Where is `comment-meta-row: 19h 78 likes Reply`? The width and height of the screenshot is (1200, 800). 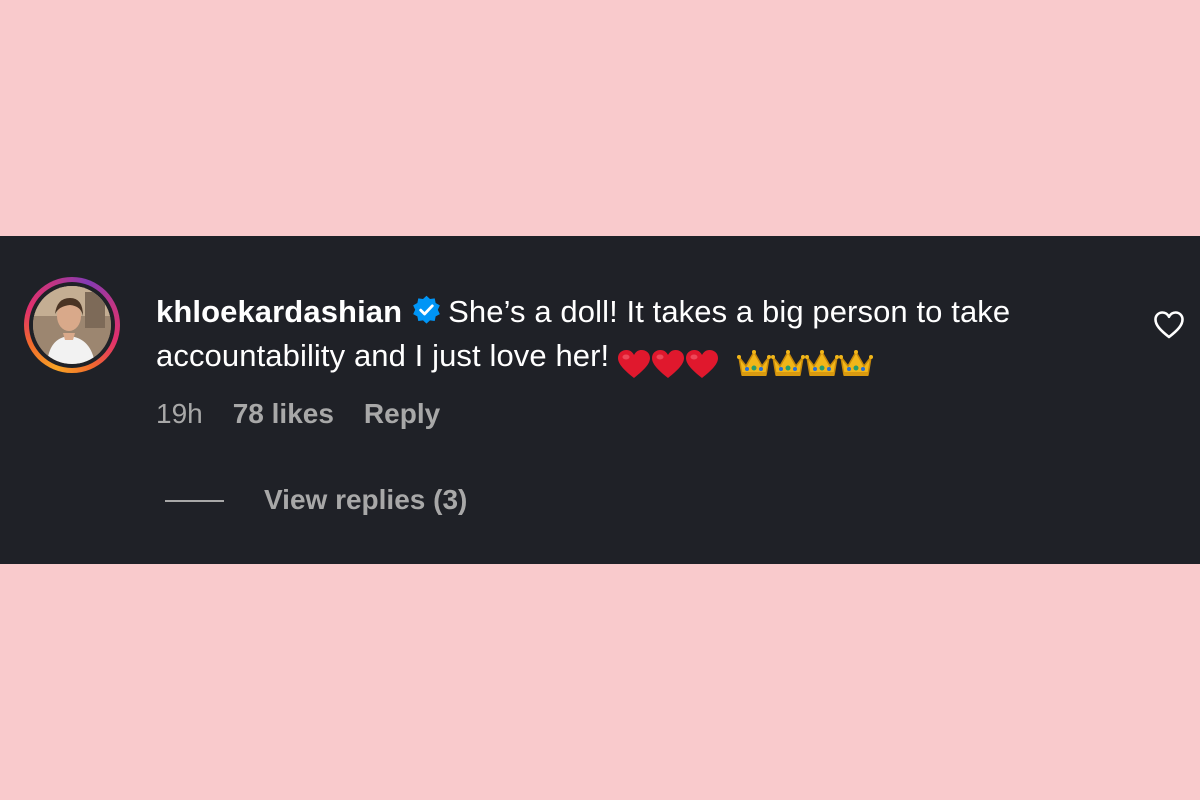
comment-meta-row: 19h 78 likes Reply is located at coordinates (298, 414).